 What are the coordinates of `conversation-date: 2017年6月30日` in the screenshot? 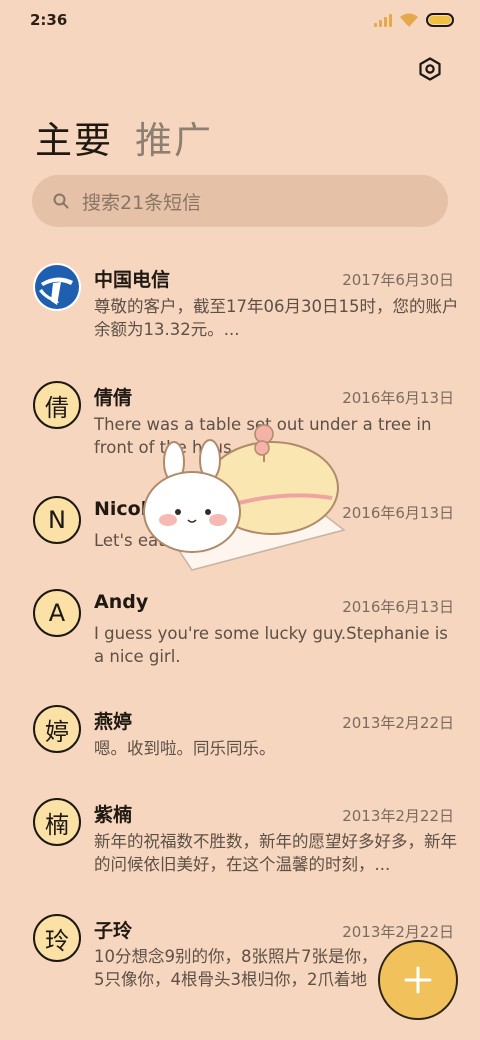 It's located at (398, 280).